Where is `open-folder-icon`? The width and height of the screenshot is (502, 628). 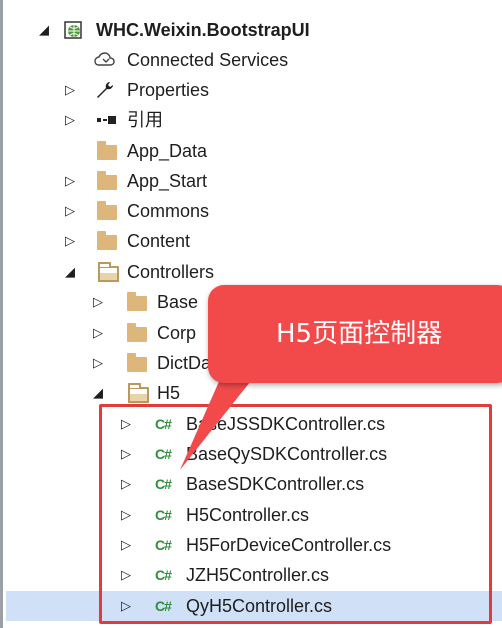
open-folder-icon is located at coordinates (108, 272).